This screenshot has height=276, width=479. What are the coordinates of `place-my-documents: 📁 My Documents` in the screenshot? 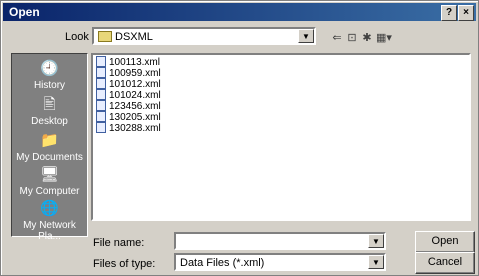 It's located at (49, 147).